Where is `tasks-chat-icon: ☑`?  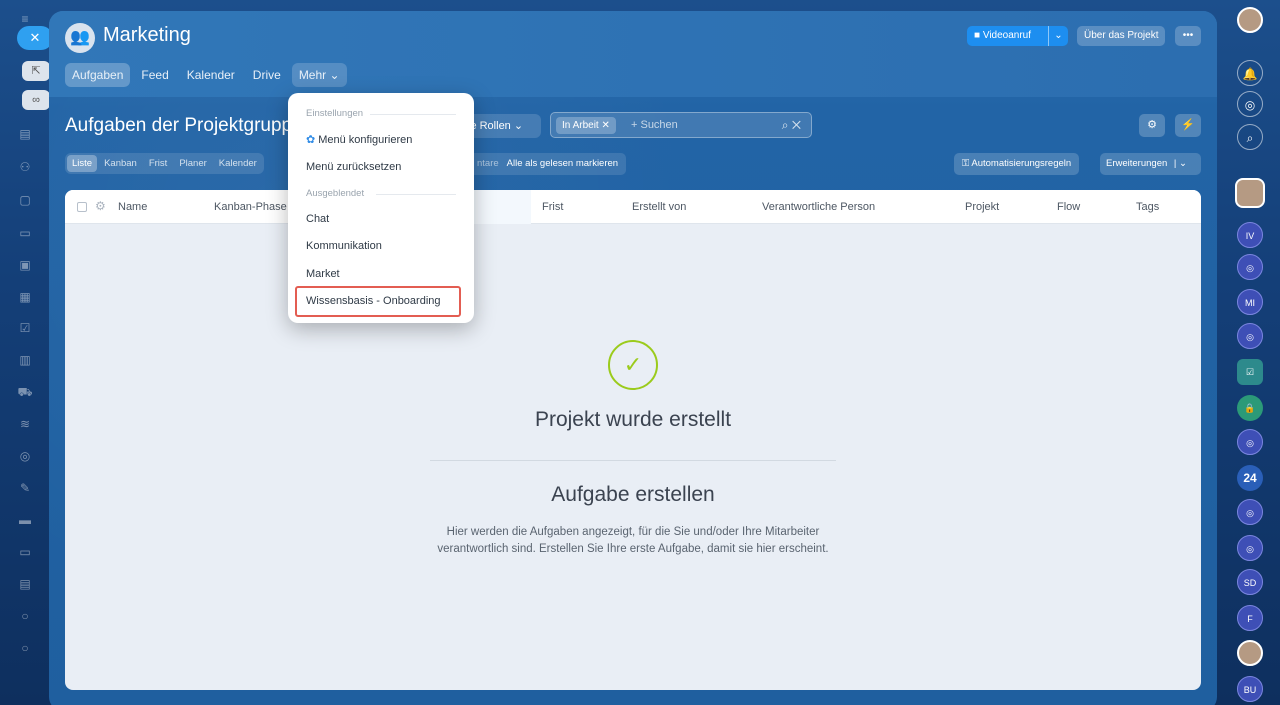
tasks-chat-icon: ☑ is located at coordinates (1250, 372).